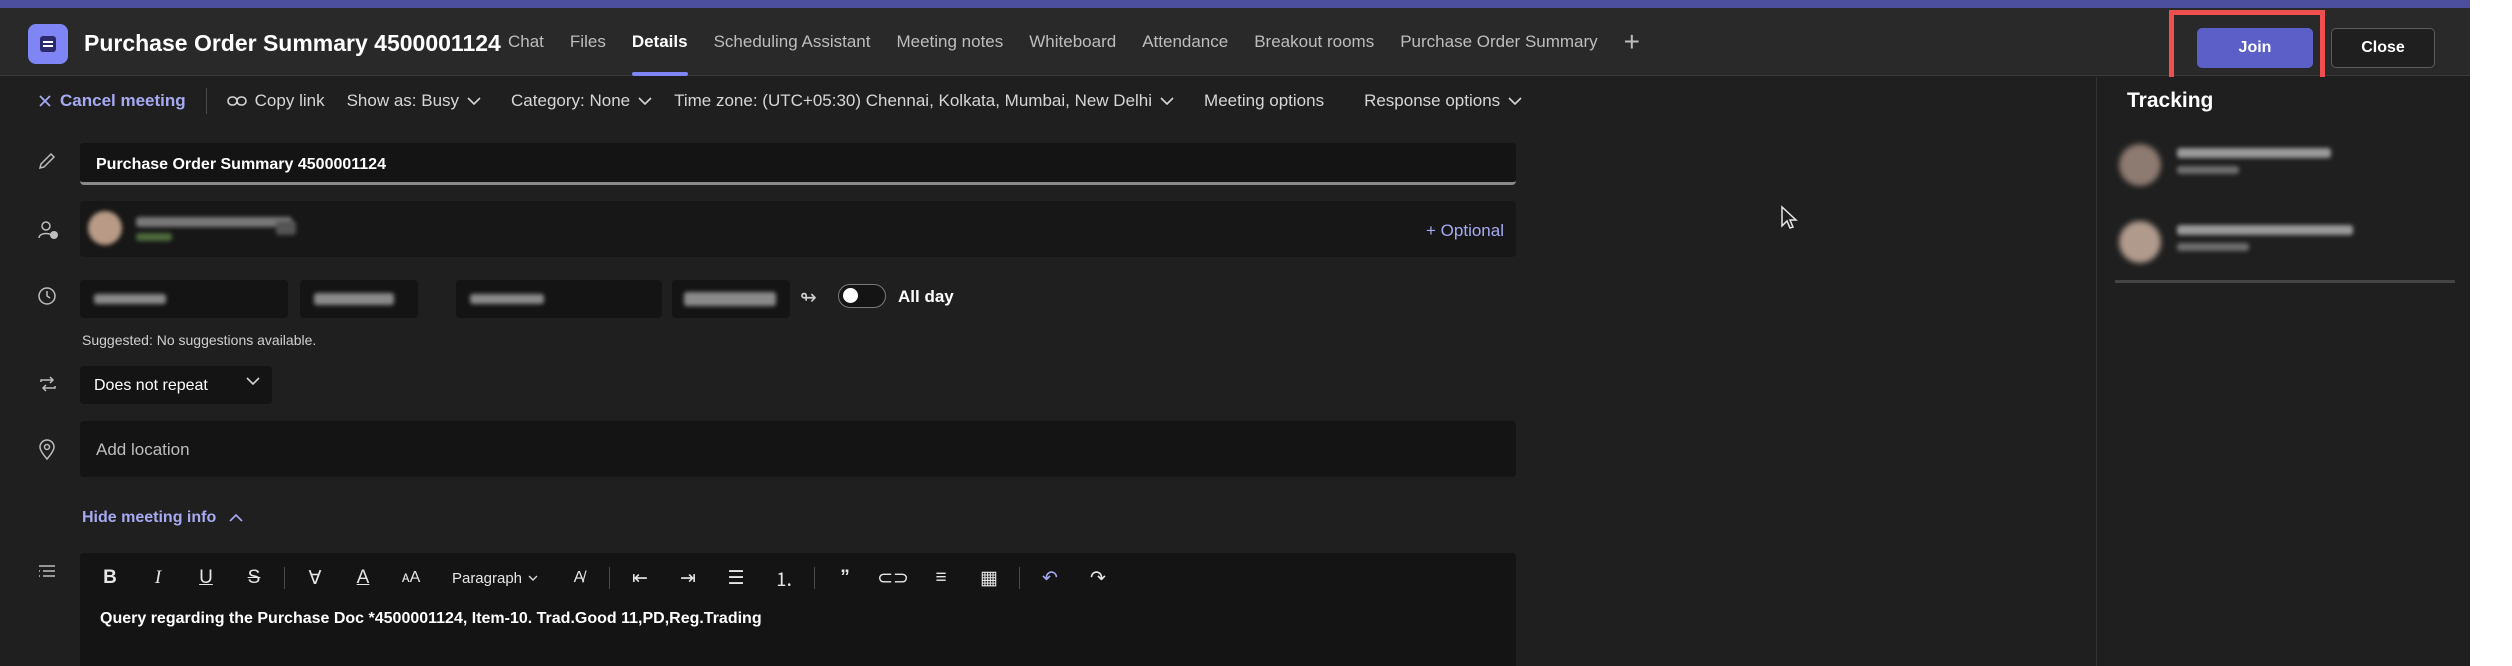 The width and height of the screenshot is (2512, 666). I want to click on show-as-dropdown: Show as: Busy, so click(418, 101).